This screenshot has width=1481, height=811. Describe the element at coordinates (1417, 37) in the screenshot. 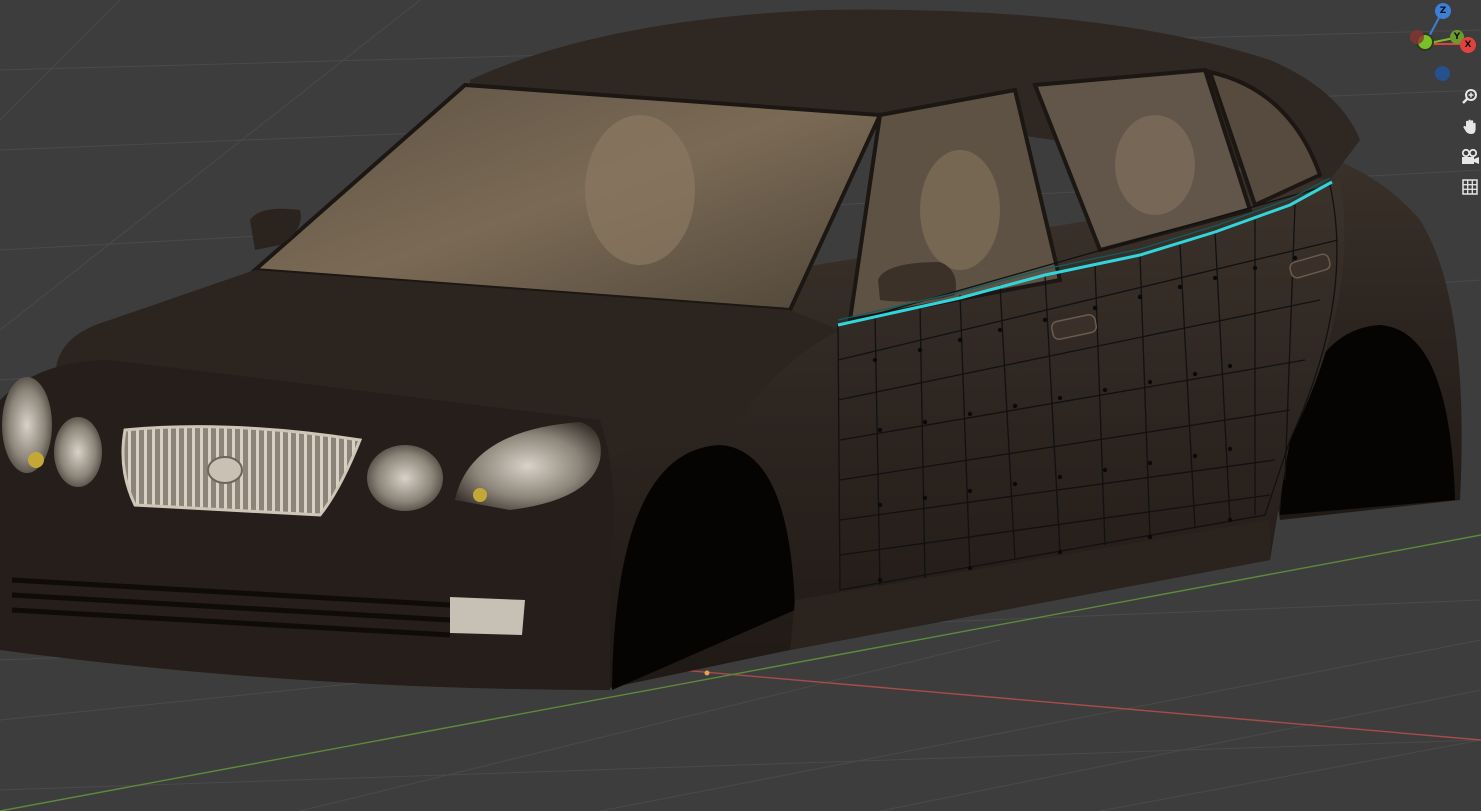

I see `gizmo-neg-x-axis` at that location.